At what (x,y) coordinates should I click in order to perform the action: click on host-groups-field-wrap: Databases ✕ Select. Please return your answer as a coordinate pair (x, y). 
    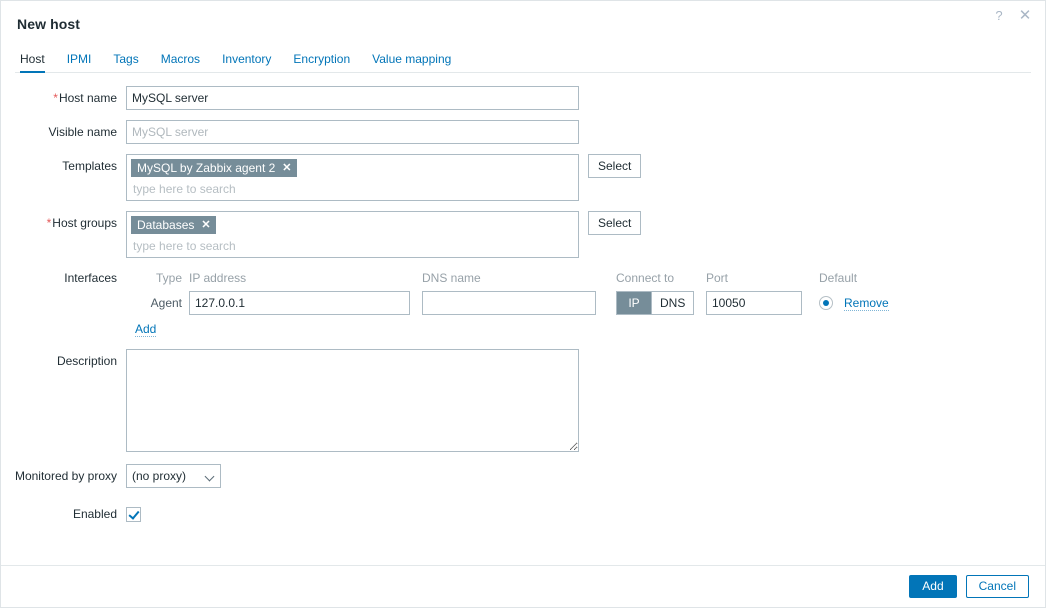
    Looking at the image, I should click on (384, 234).